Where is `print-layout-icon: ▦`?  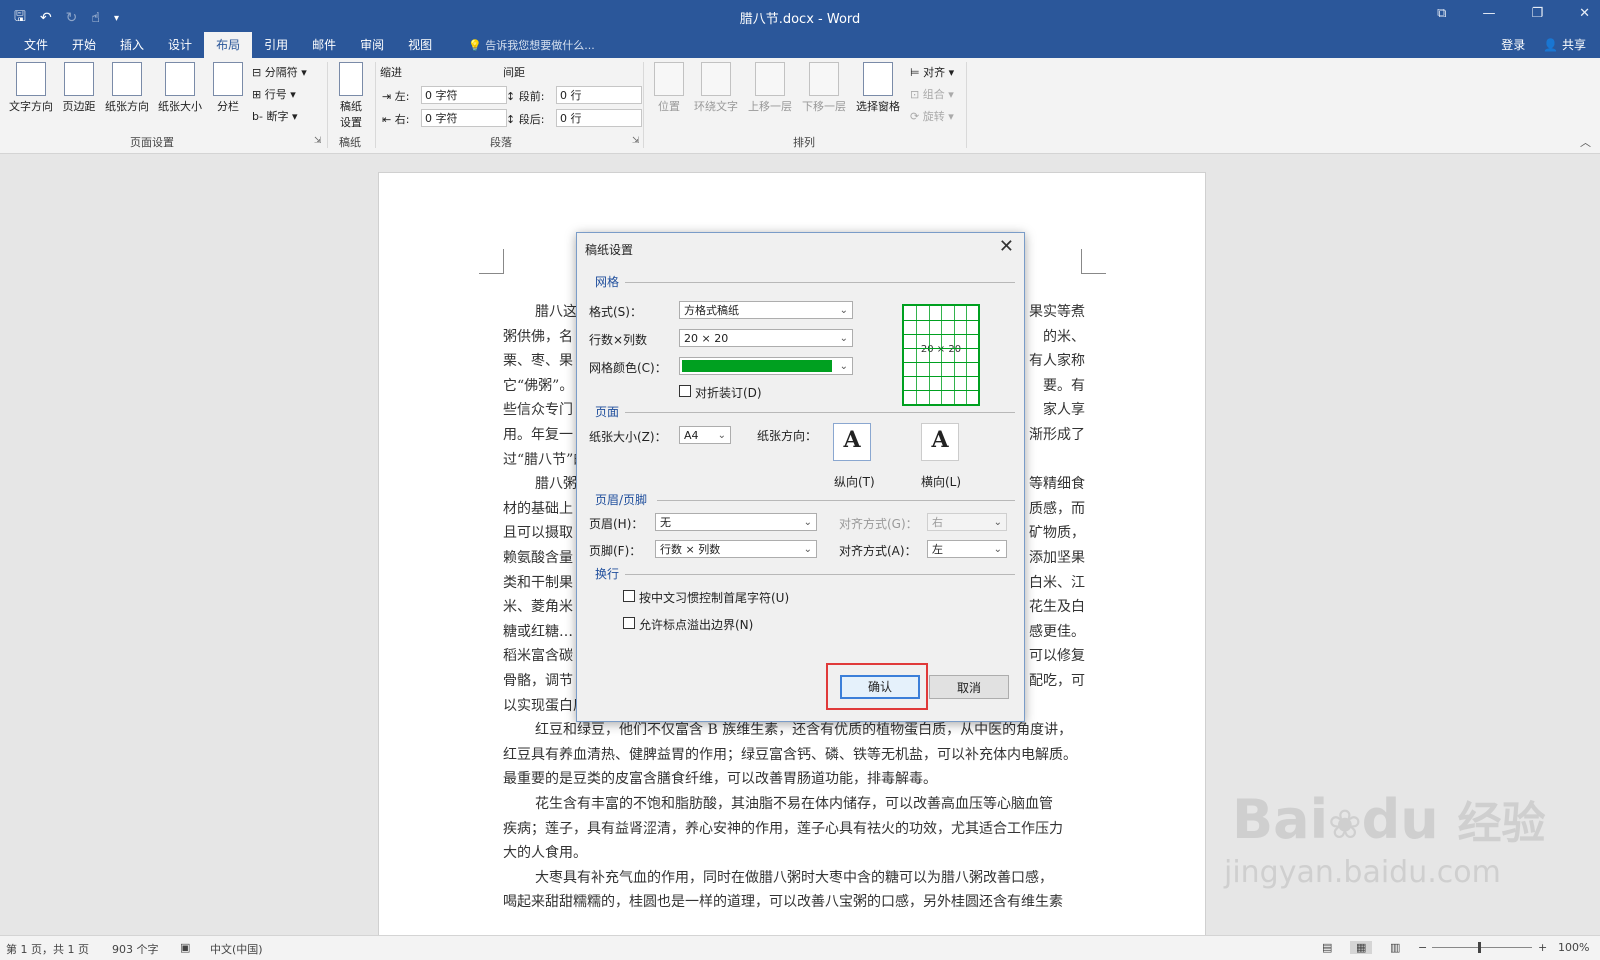
print-layout-icon: ▦ is located at coordinates (1361, 947).